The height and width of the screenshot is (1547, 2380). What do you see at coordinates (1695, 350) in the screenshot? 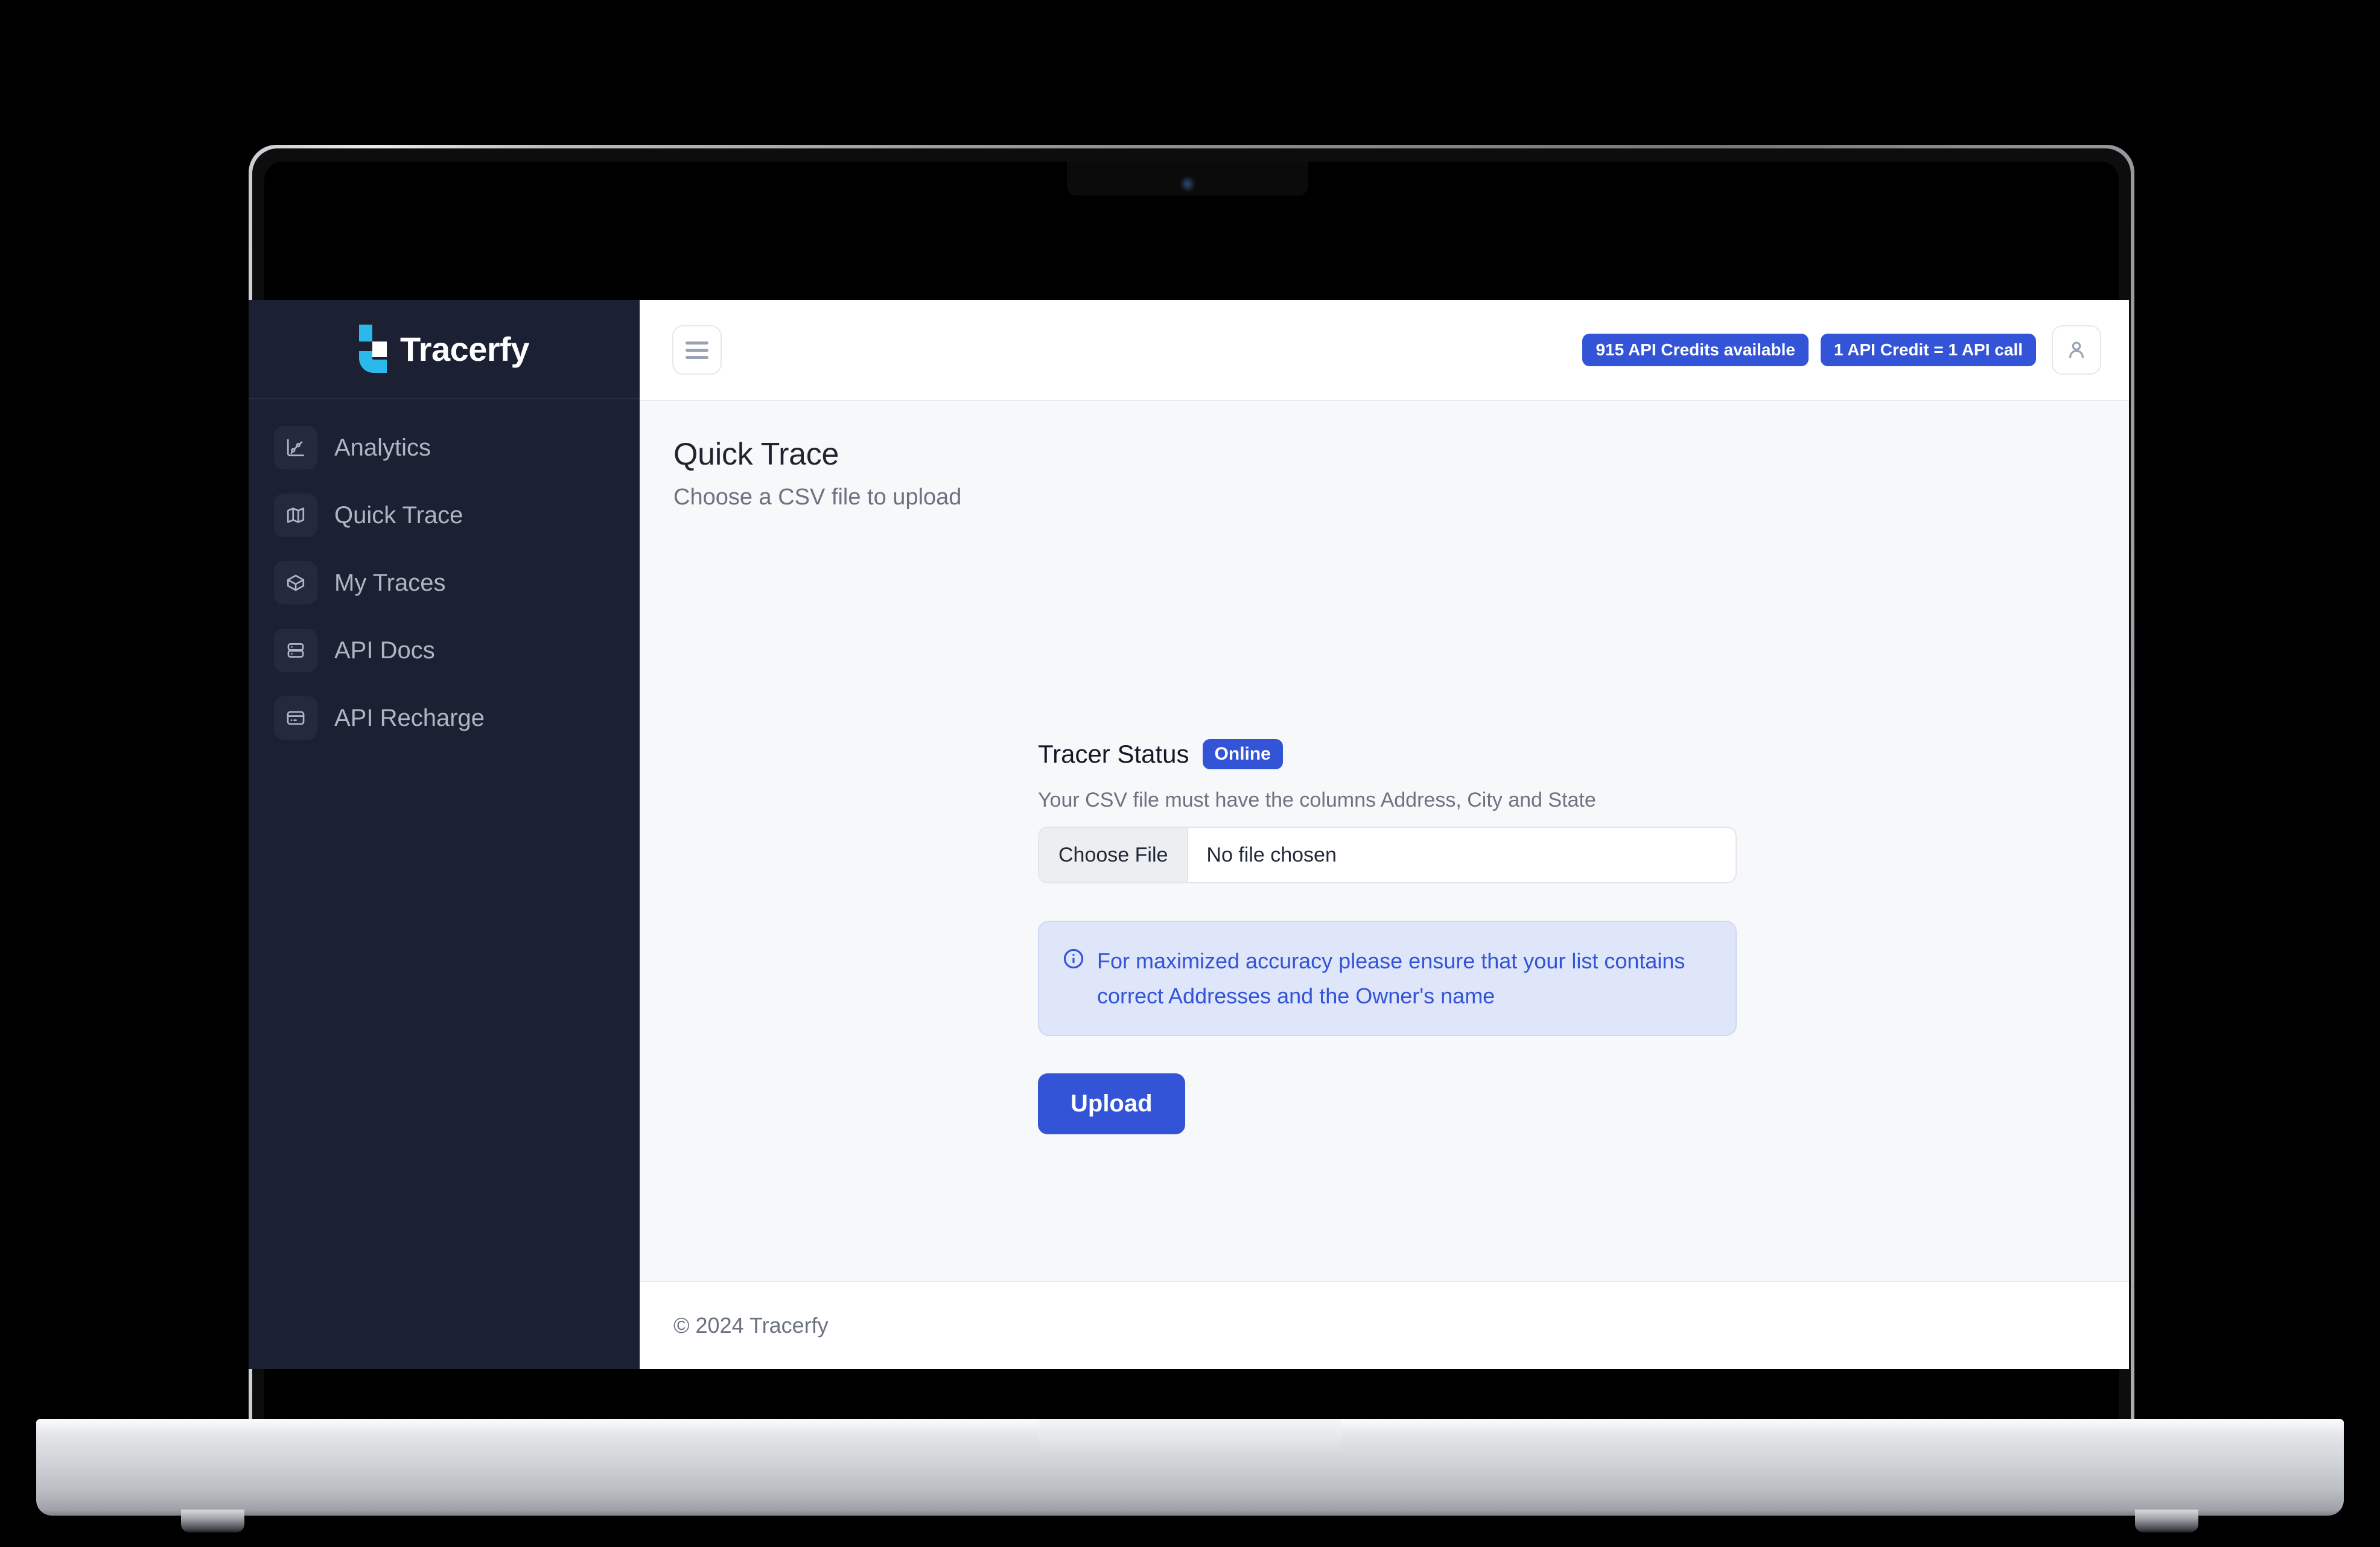
I see `api-credits-badge: 915 API Credits available` at bounding box center [1695, 350].